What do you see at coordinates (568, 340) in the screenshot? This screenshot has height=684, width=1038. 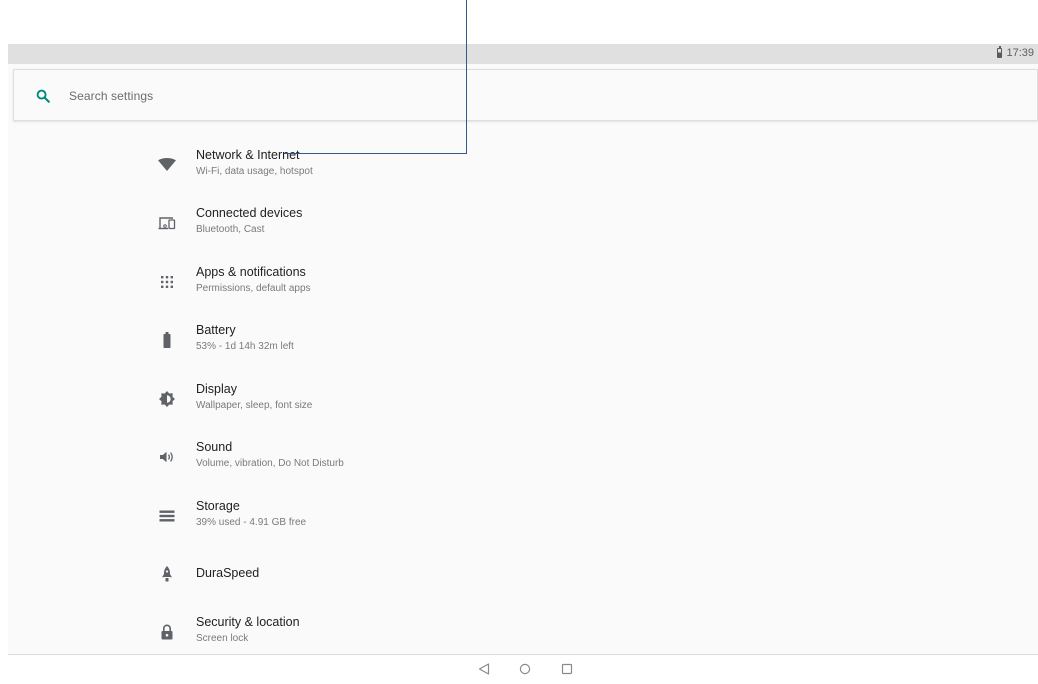 I see `settings-item-battery: Battery 53% - 1d 14h 32m left` at bounding box center [568, 340].